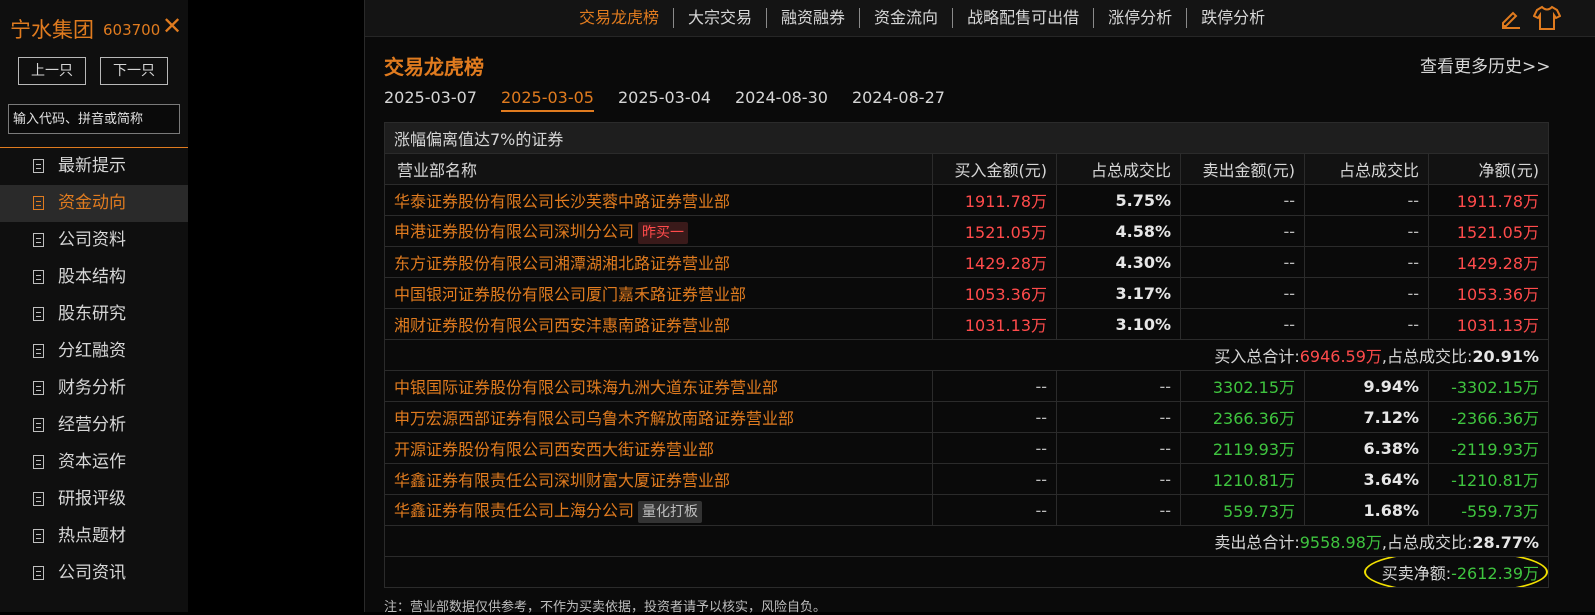 This screenshot has width=1595, height=615. I want to click on branch-name-cell: 中国银河证券股份有限公司厦门嘉禾路证券营业部, so click(658, 293).